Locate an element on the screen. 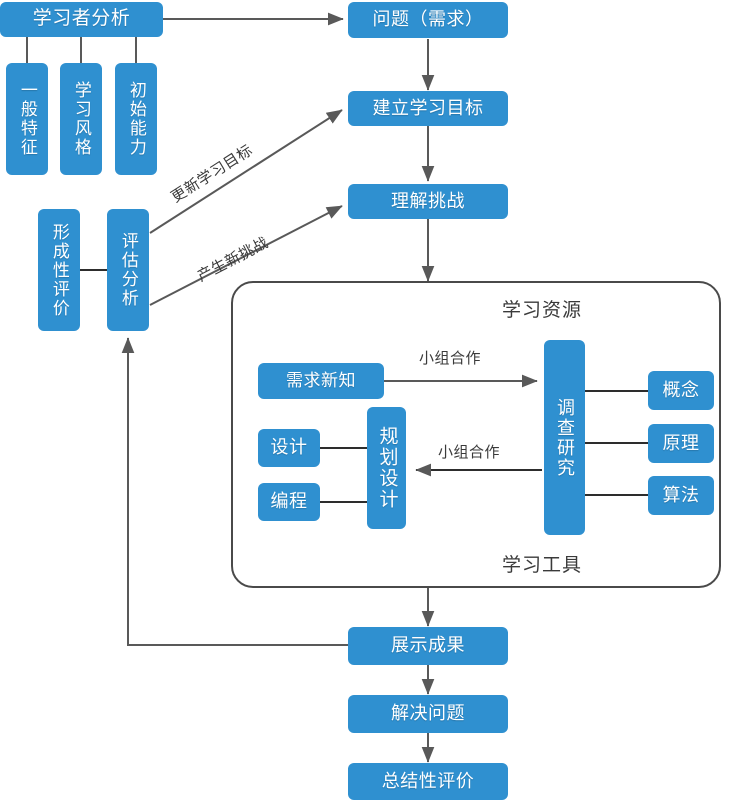 The image size is (735, 800). panel-label-learning-resources: 学习资源 is located at coordinates (542, 310).